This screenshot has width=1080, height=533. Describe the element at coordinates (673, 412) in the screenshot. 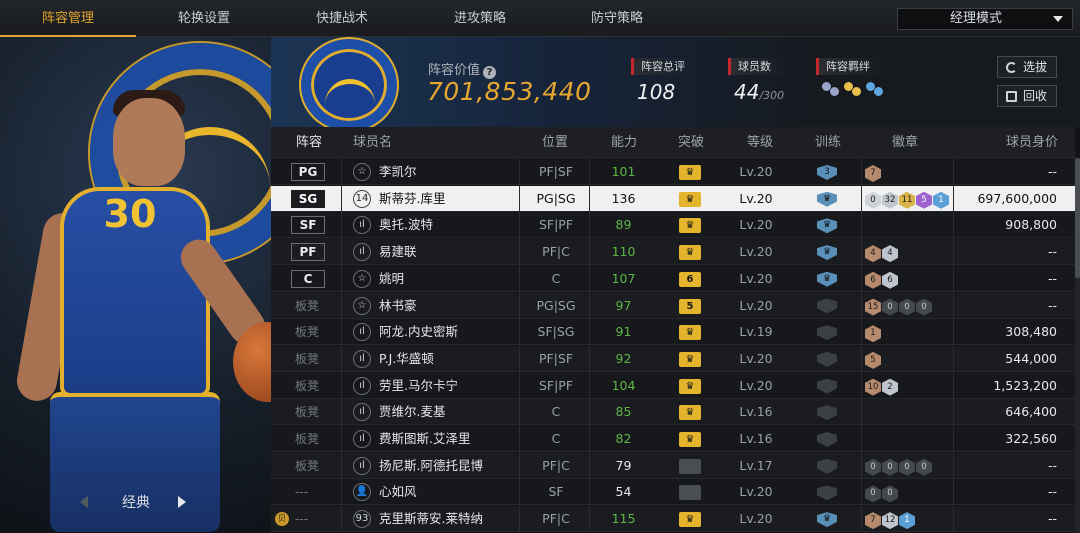

I see `table-row: 板凳 ıl 贾维尔.麦基 C 85 ♛ Lv.16 646,400` at that location.